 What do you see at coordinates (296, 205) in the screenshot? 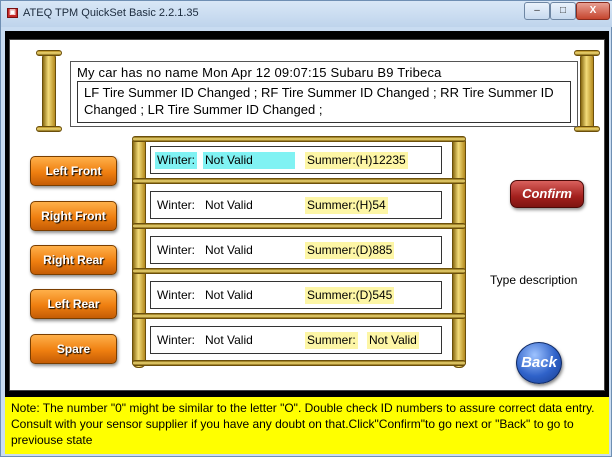
I see `right-front-id-row: Winter: Not Valid Summer:(H)54` at bounding box center [296, 205].